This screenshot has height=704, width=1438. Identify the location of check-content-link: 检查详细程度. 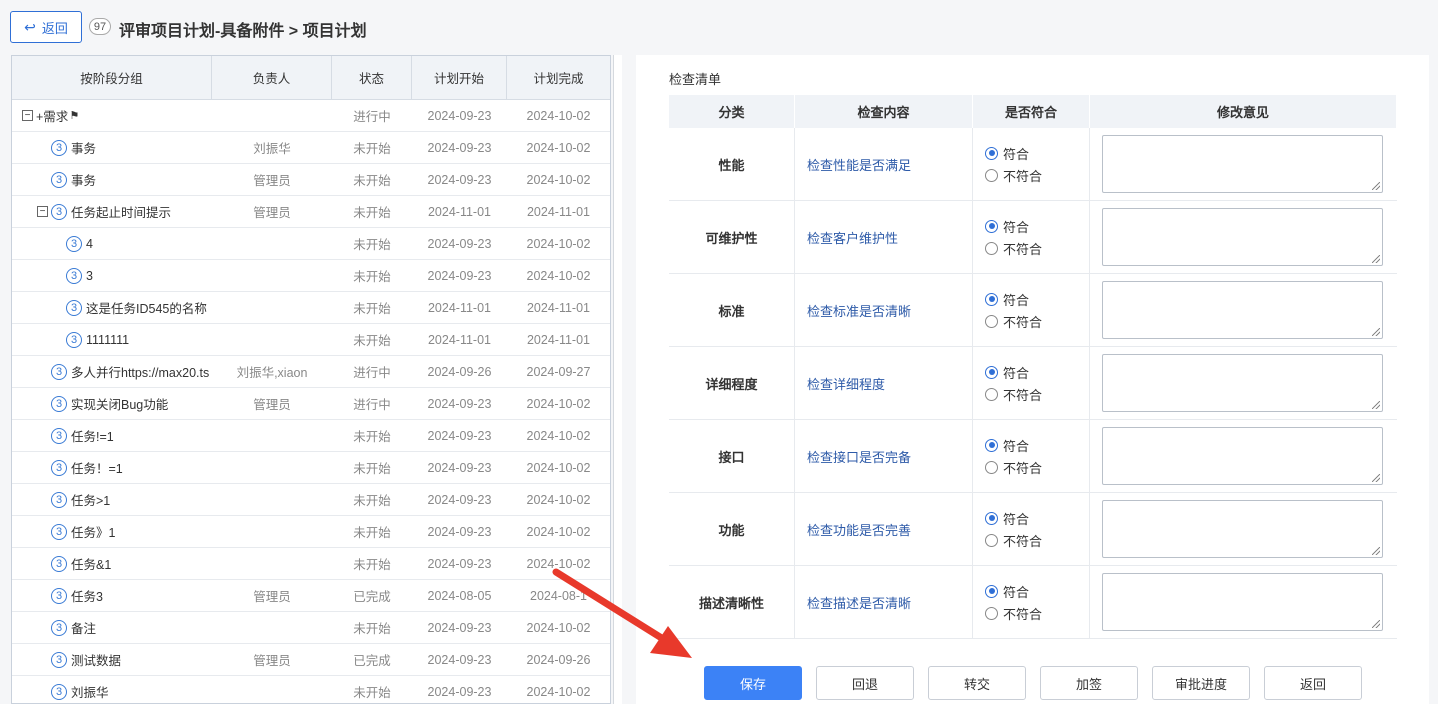
(884, 383).